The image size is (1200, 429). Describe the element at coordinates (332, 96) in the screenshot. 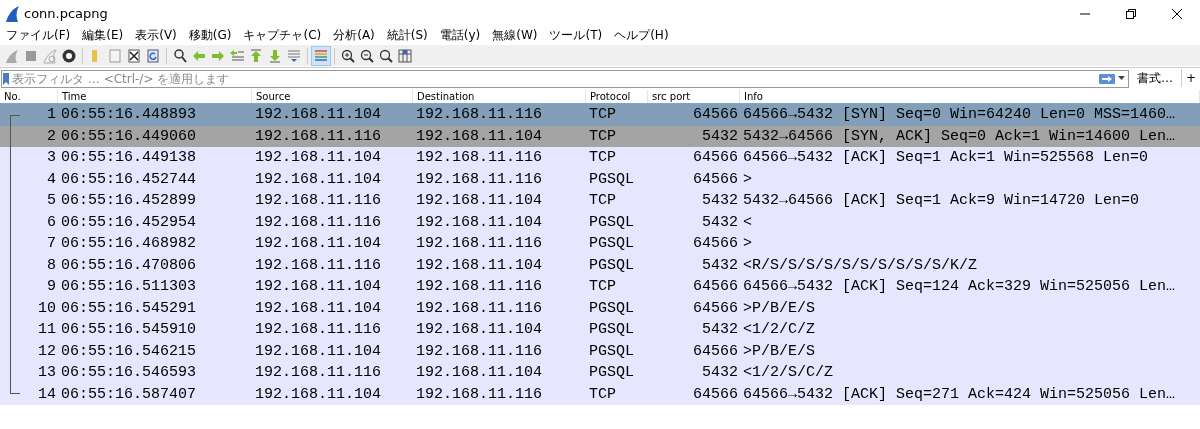

I see `column-header: Source` at that location.